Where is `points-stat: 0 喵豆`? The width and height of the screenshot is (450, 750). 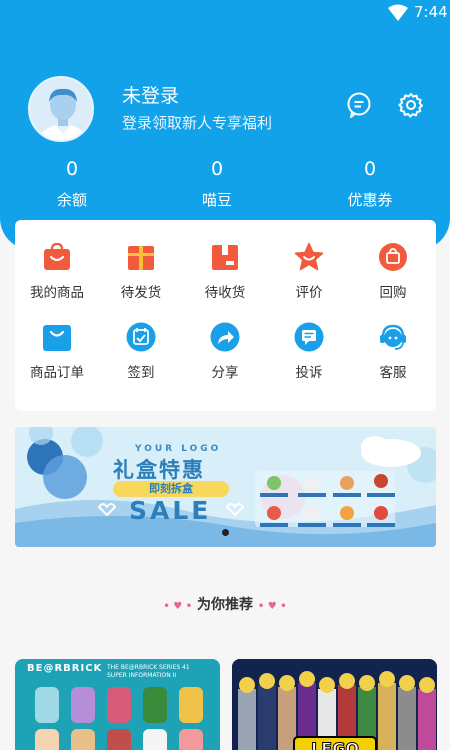 points-stat: 0 喵豆 is located at coordinates (217, 183).